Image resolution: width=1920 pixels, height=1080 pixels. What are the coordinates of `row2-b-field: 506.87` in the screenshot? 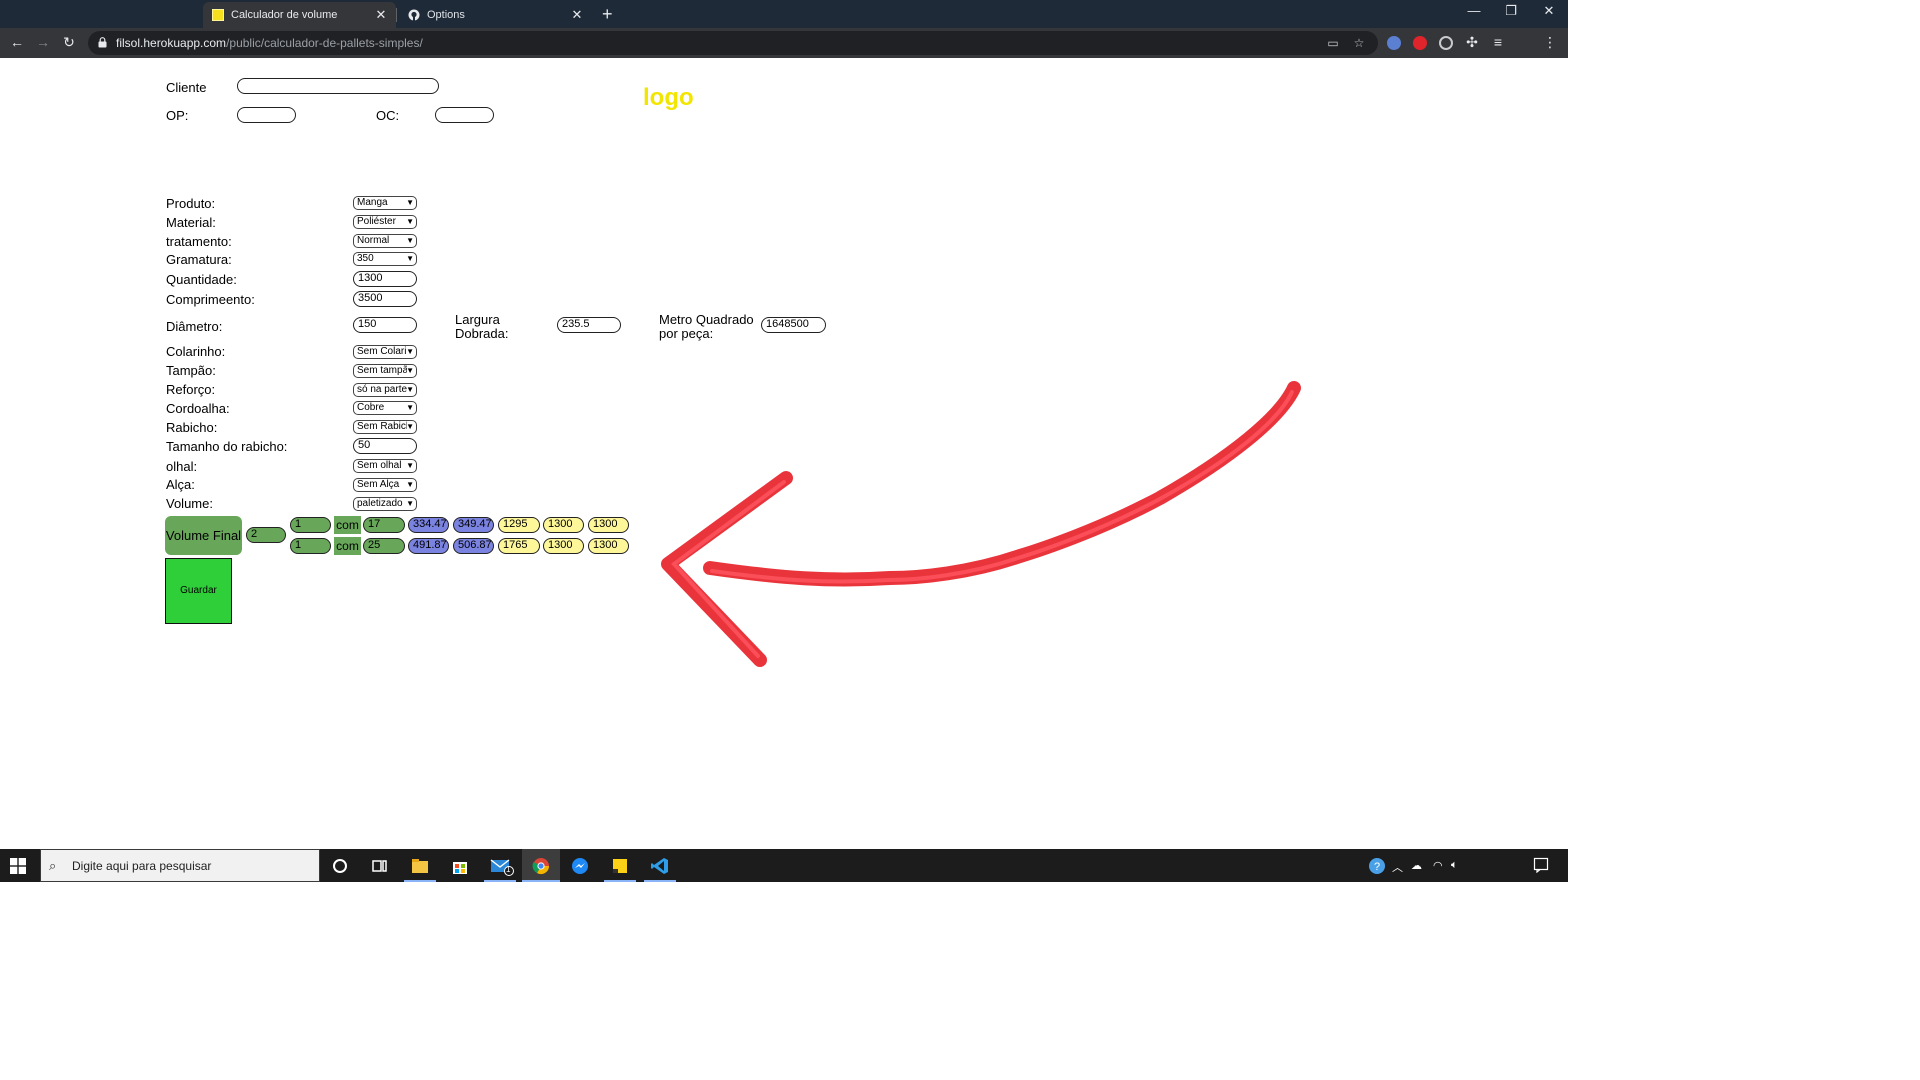 It's located at (473, 546).